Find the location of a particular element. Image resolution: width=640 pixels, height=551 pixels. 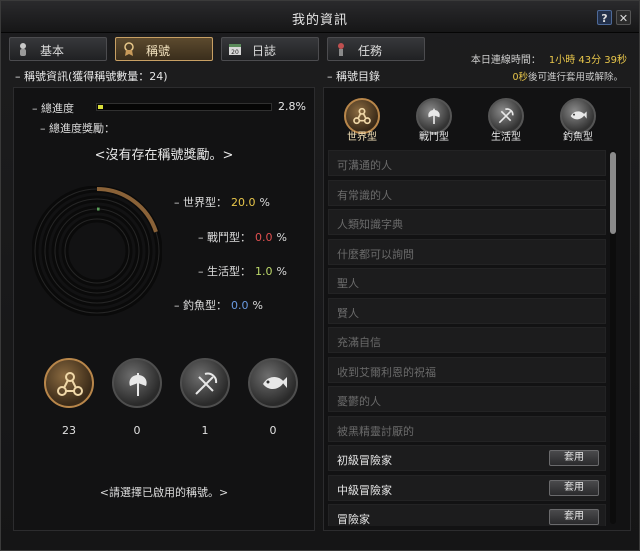

progress-reward-label: – 總進度獎勵： is located at coordinates (77, 128).